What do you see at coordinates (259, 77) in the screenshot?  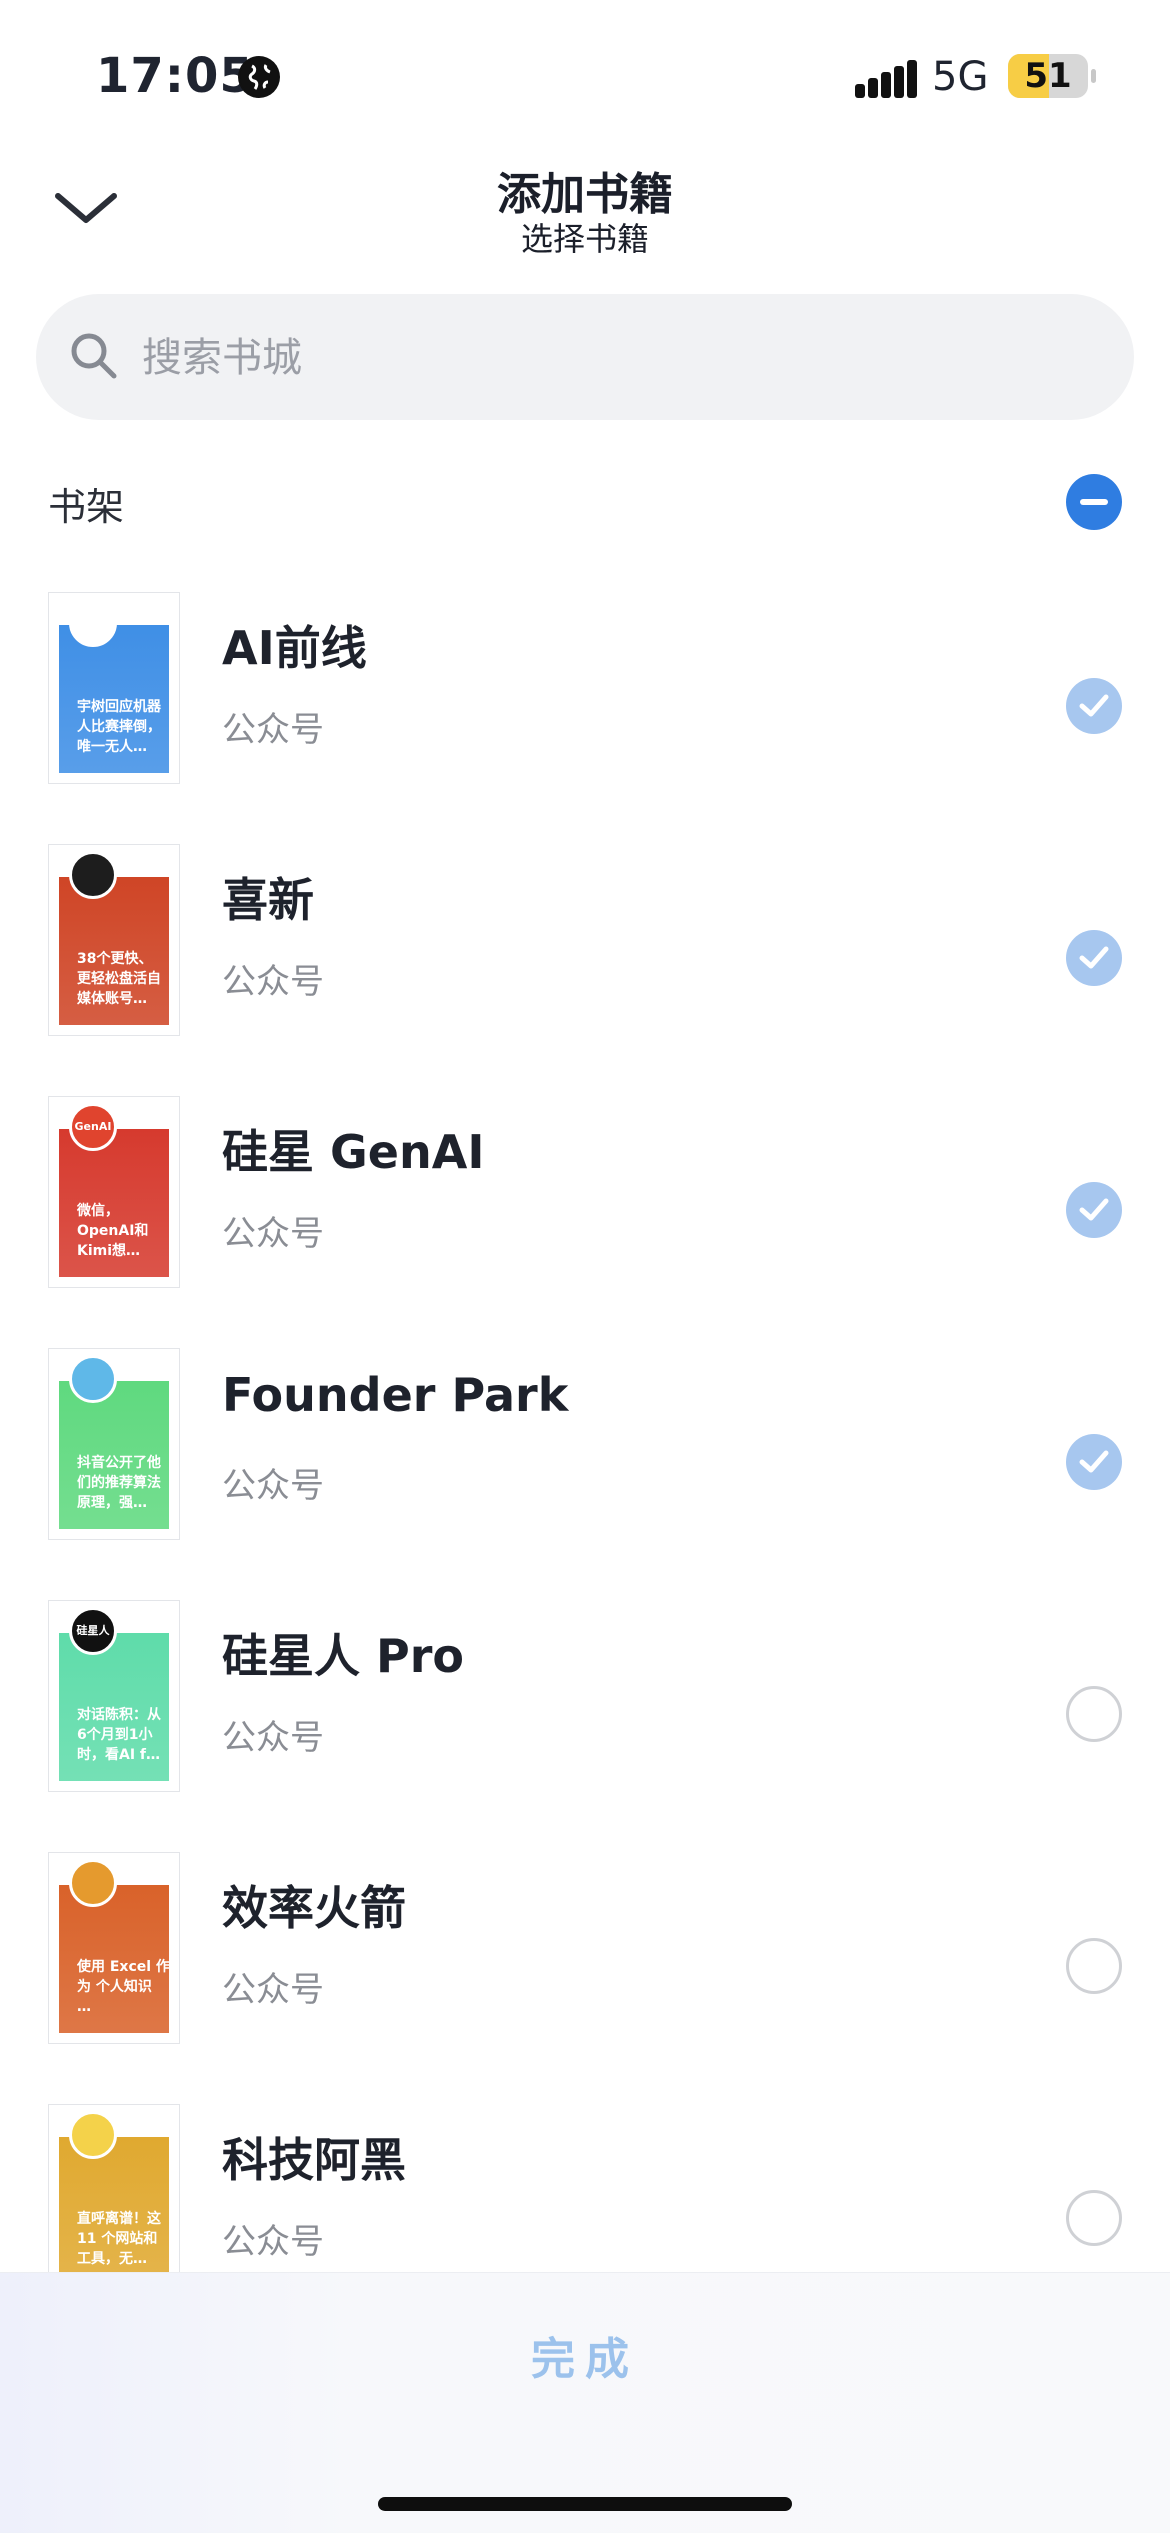 I see `globe-icon` at bounding box center [259, 77].